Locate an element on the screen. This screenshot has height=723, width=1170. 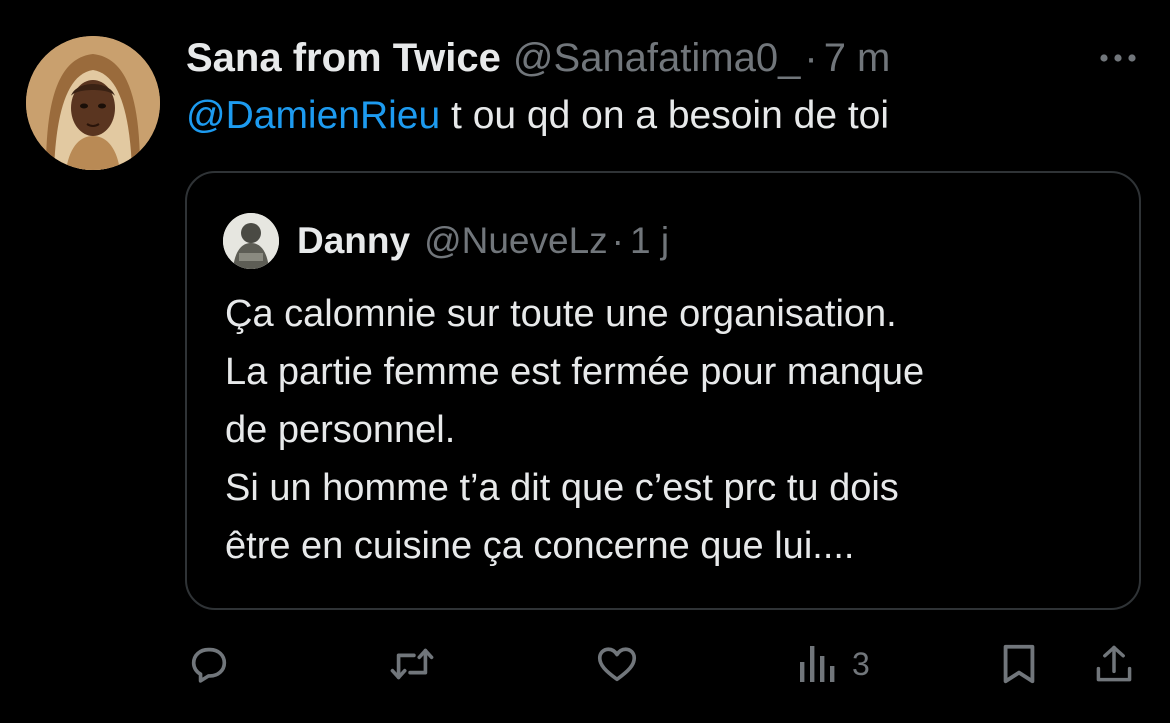
quoted-line: La partie femme est fermée pour manque is located at coordinates (575, 372).